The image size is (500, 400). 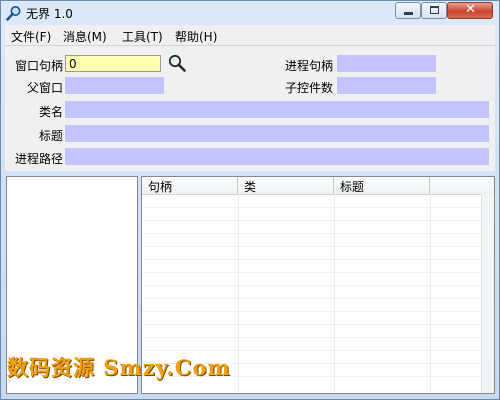 What do you see at coordinates (44, 88) in the screenshot?
I see `parent-window-label: 父窗口` at bounding box center [44, 88].